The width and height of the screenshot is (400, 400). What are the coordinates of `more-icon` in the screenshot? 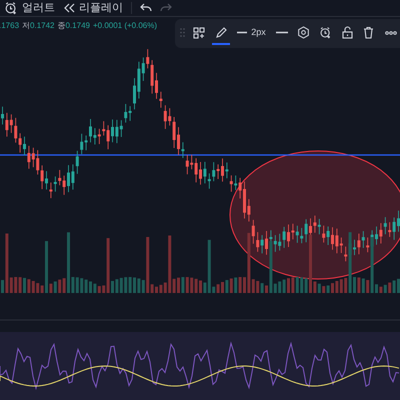 It's located at (390, 32).